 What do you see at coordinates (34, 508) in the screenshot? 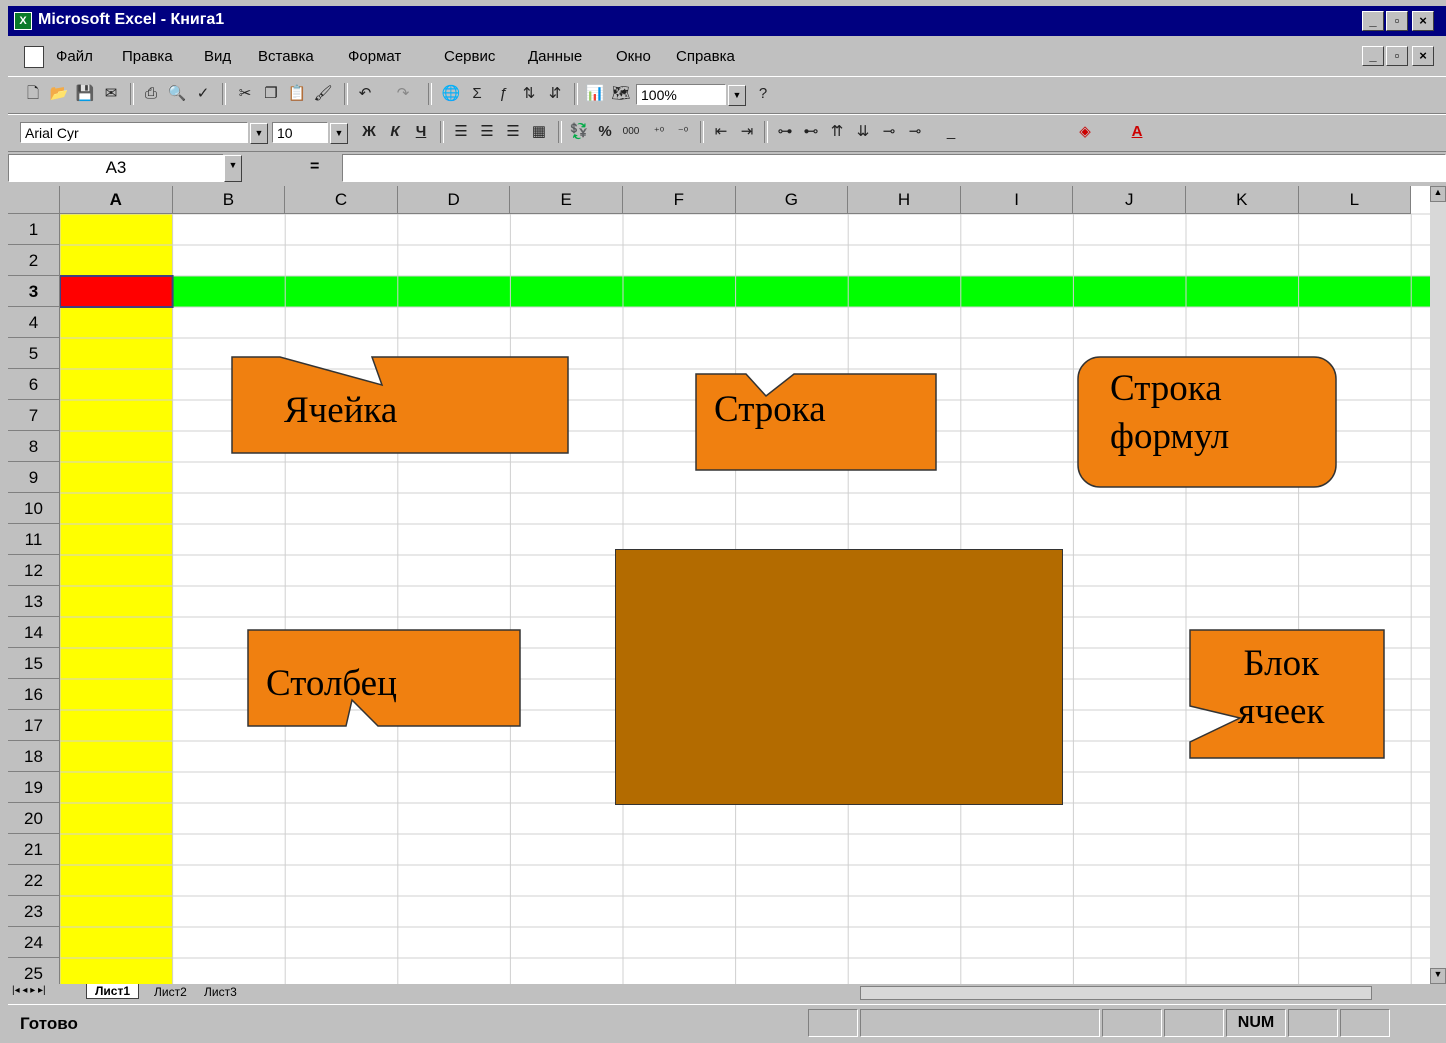
I see `row-header-10: 10` at bounding box center [34, 508].